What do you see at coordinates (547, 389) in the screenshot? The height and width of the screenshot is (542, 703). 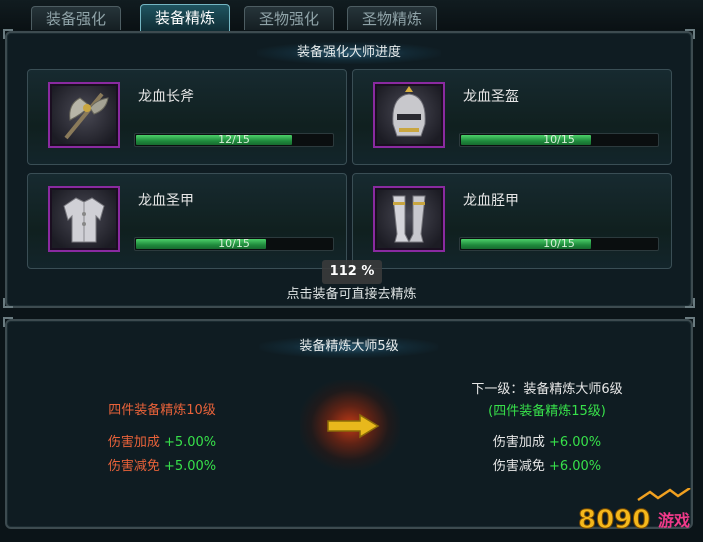 I see `next-level-title: 下一级：装备精炼大师6级` at bounding box center [547, 389].